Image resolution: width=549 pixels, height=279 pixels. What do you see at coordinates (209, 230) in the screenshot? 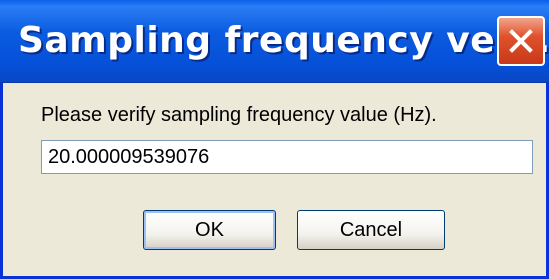
I see `ok-button: OK` at bounding box center [209, 230].